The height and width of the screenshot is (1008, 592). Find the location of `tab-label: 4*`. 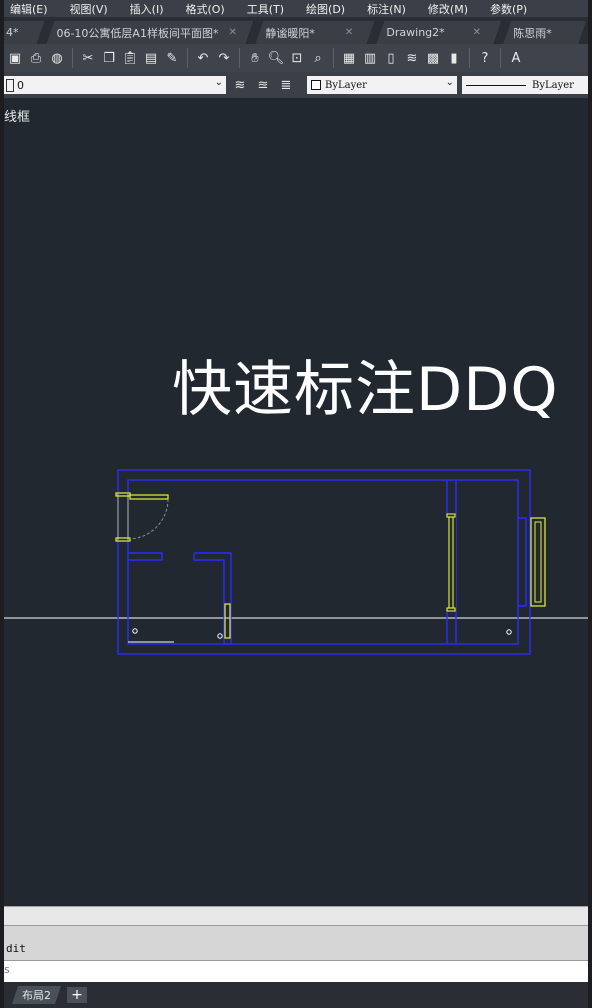

tab-label: 4* is located at coordinates (12, 32).